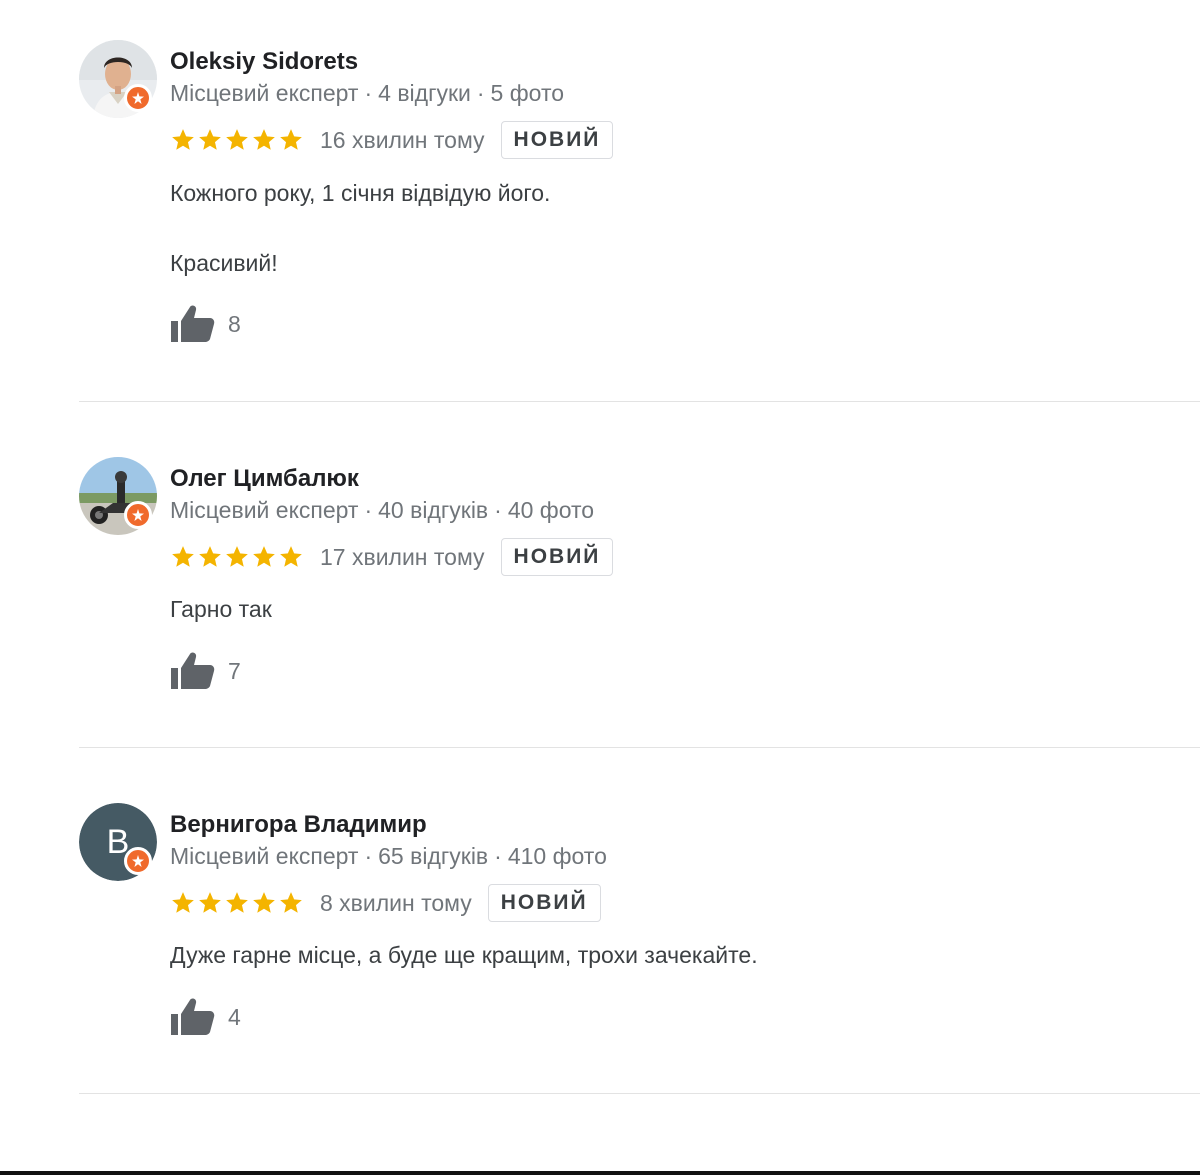 This screenshot has height=1175, width=1200. Describe the element at coordinates (234, 323) in the screenshot. I see `like-count: 8` at that location.